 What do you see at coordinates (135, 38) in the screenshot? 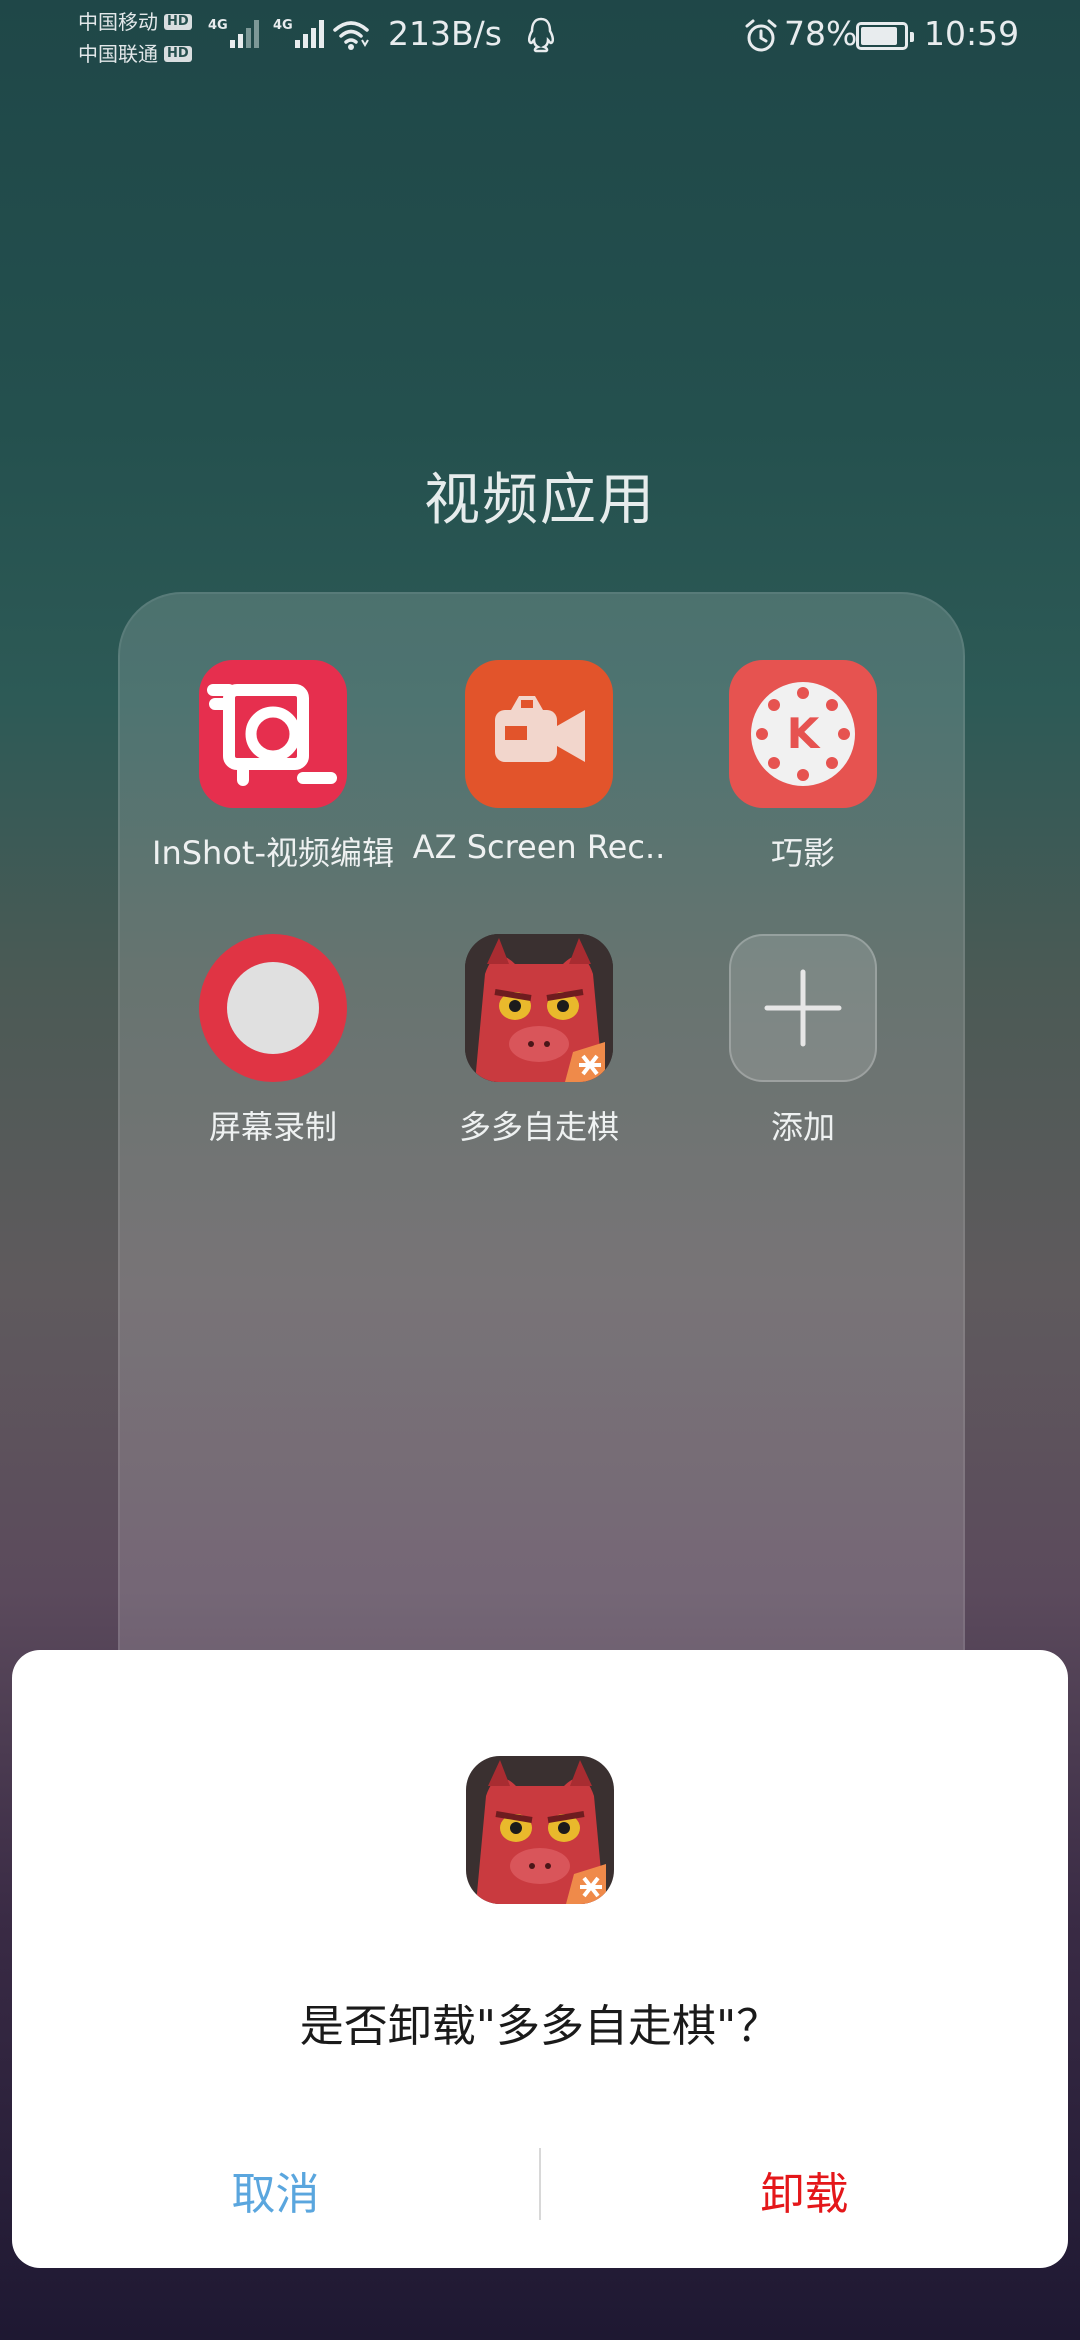
I see `carrier-info: 中国移动 HD 中国联通 HD` at bounding box center [135, 38].